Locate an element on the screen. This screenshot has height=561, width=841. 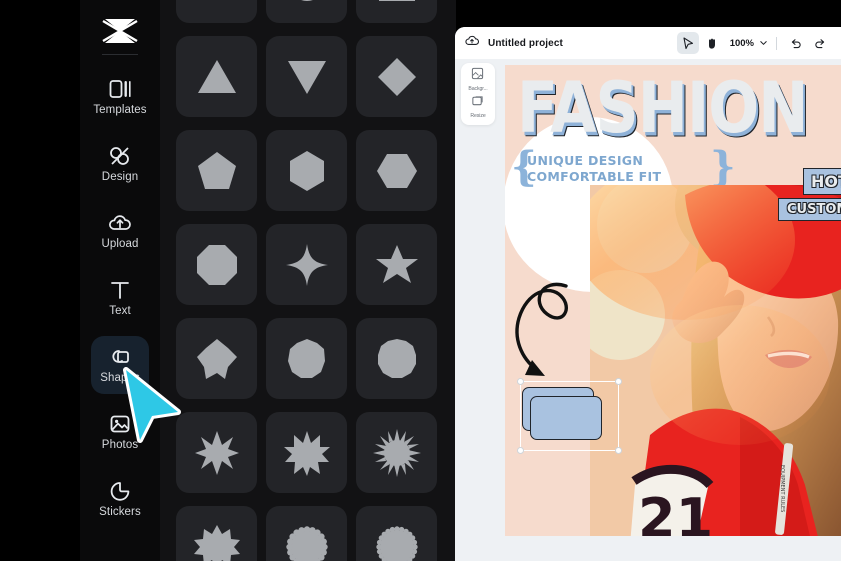
shape-cell-hexagon-horizontal is located at coordinates (396, 170).